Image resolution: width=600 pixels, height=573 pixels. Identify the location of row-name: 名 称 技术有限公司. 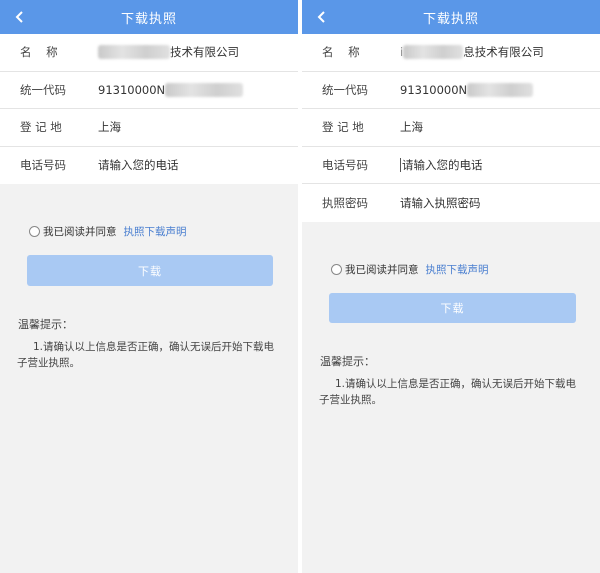
(149, 53).